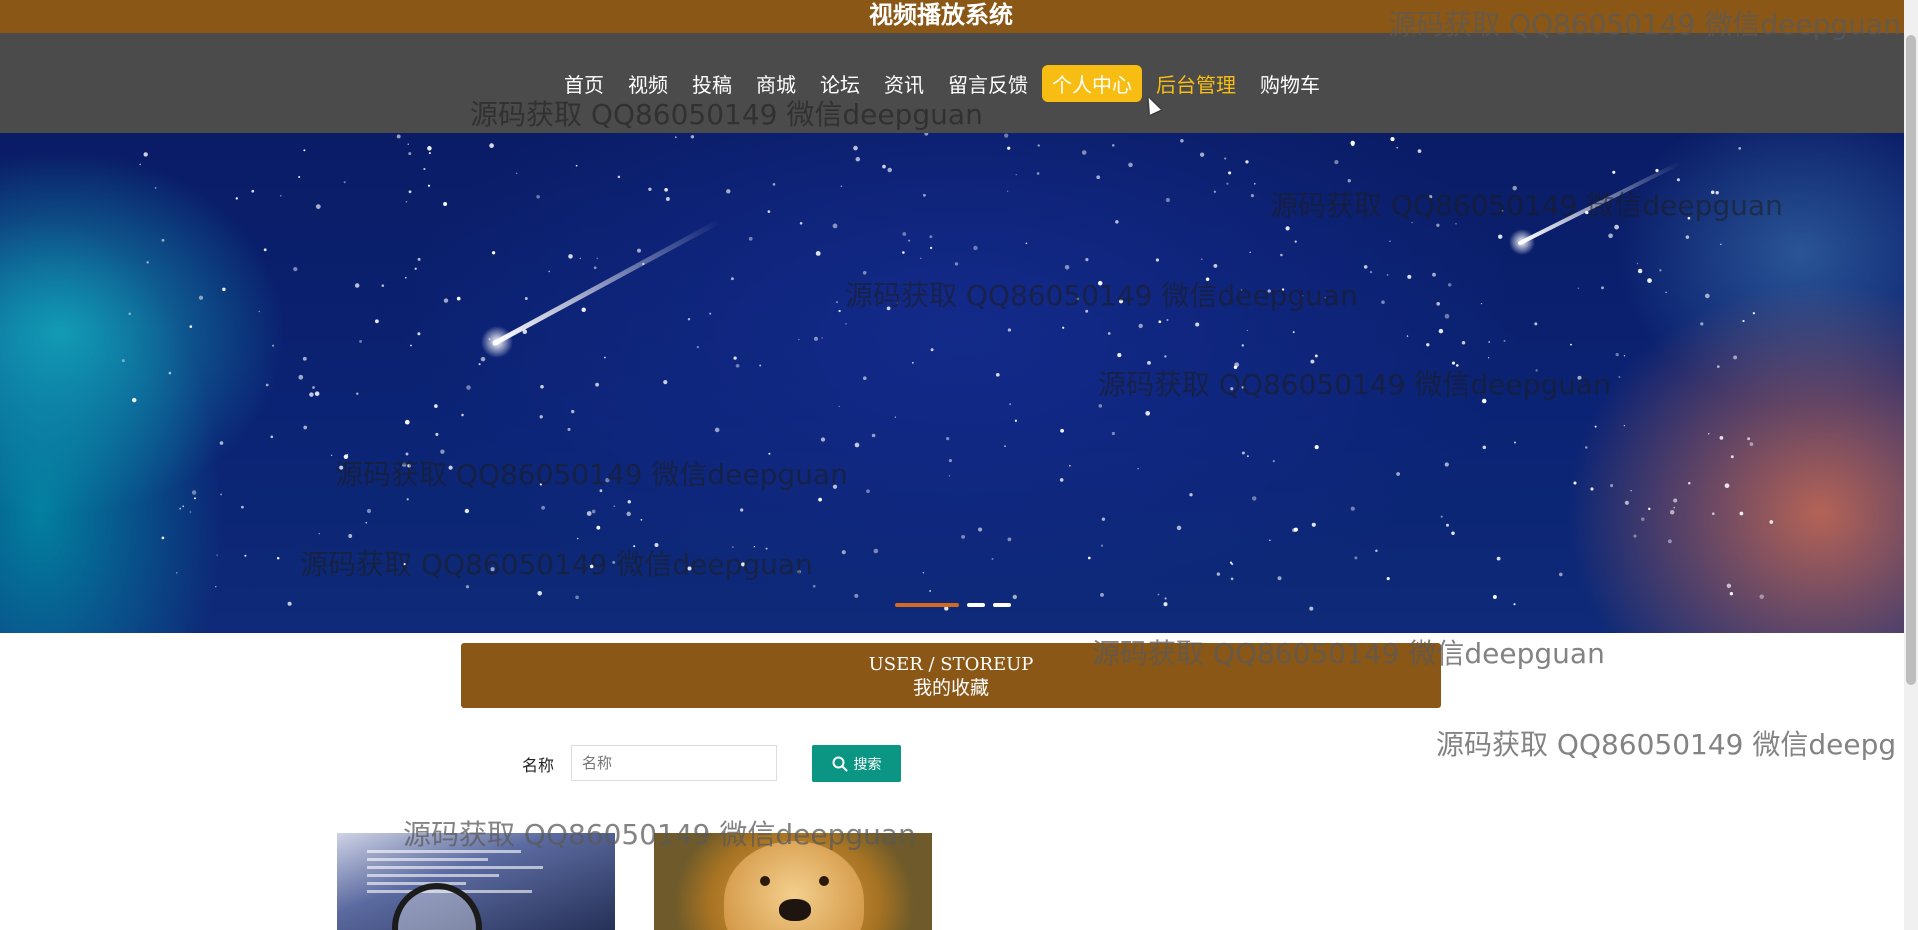 Image resolution: width=1918 pixels, height=930 pixels. I want to click on nav-item-user-center: 个人中心, so click(1092, 83).